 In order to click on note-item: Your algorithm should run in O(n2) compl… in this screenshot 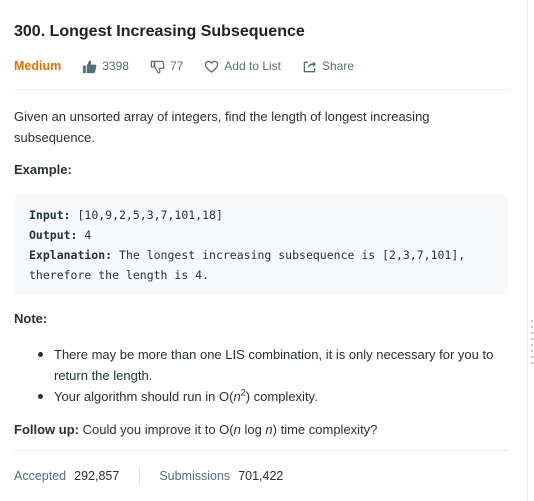, I will do `click(271, 396)`.